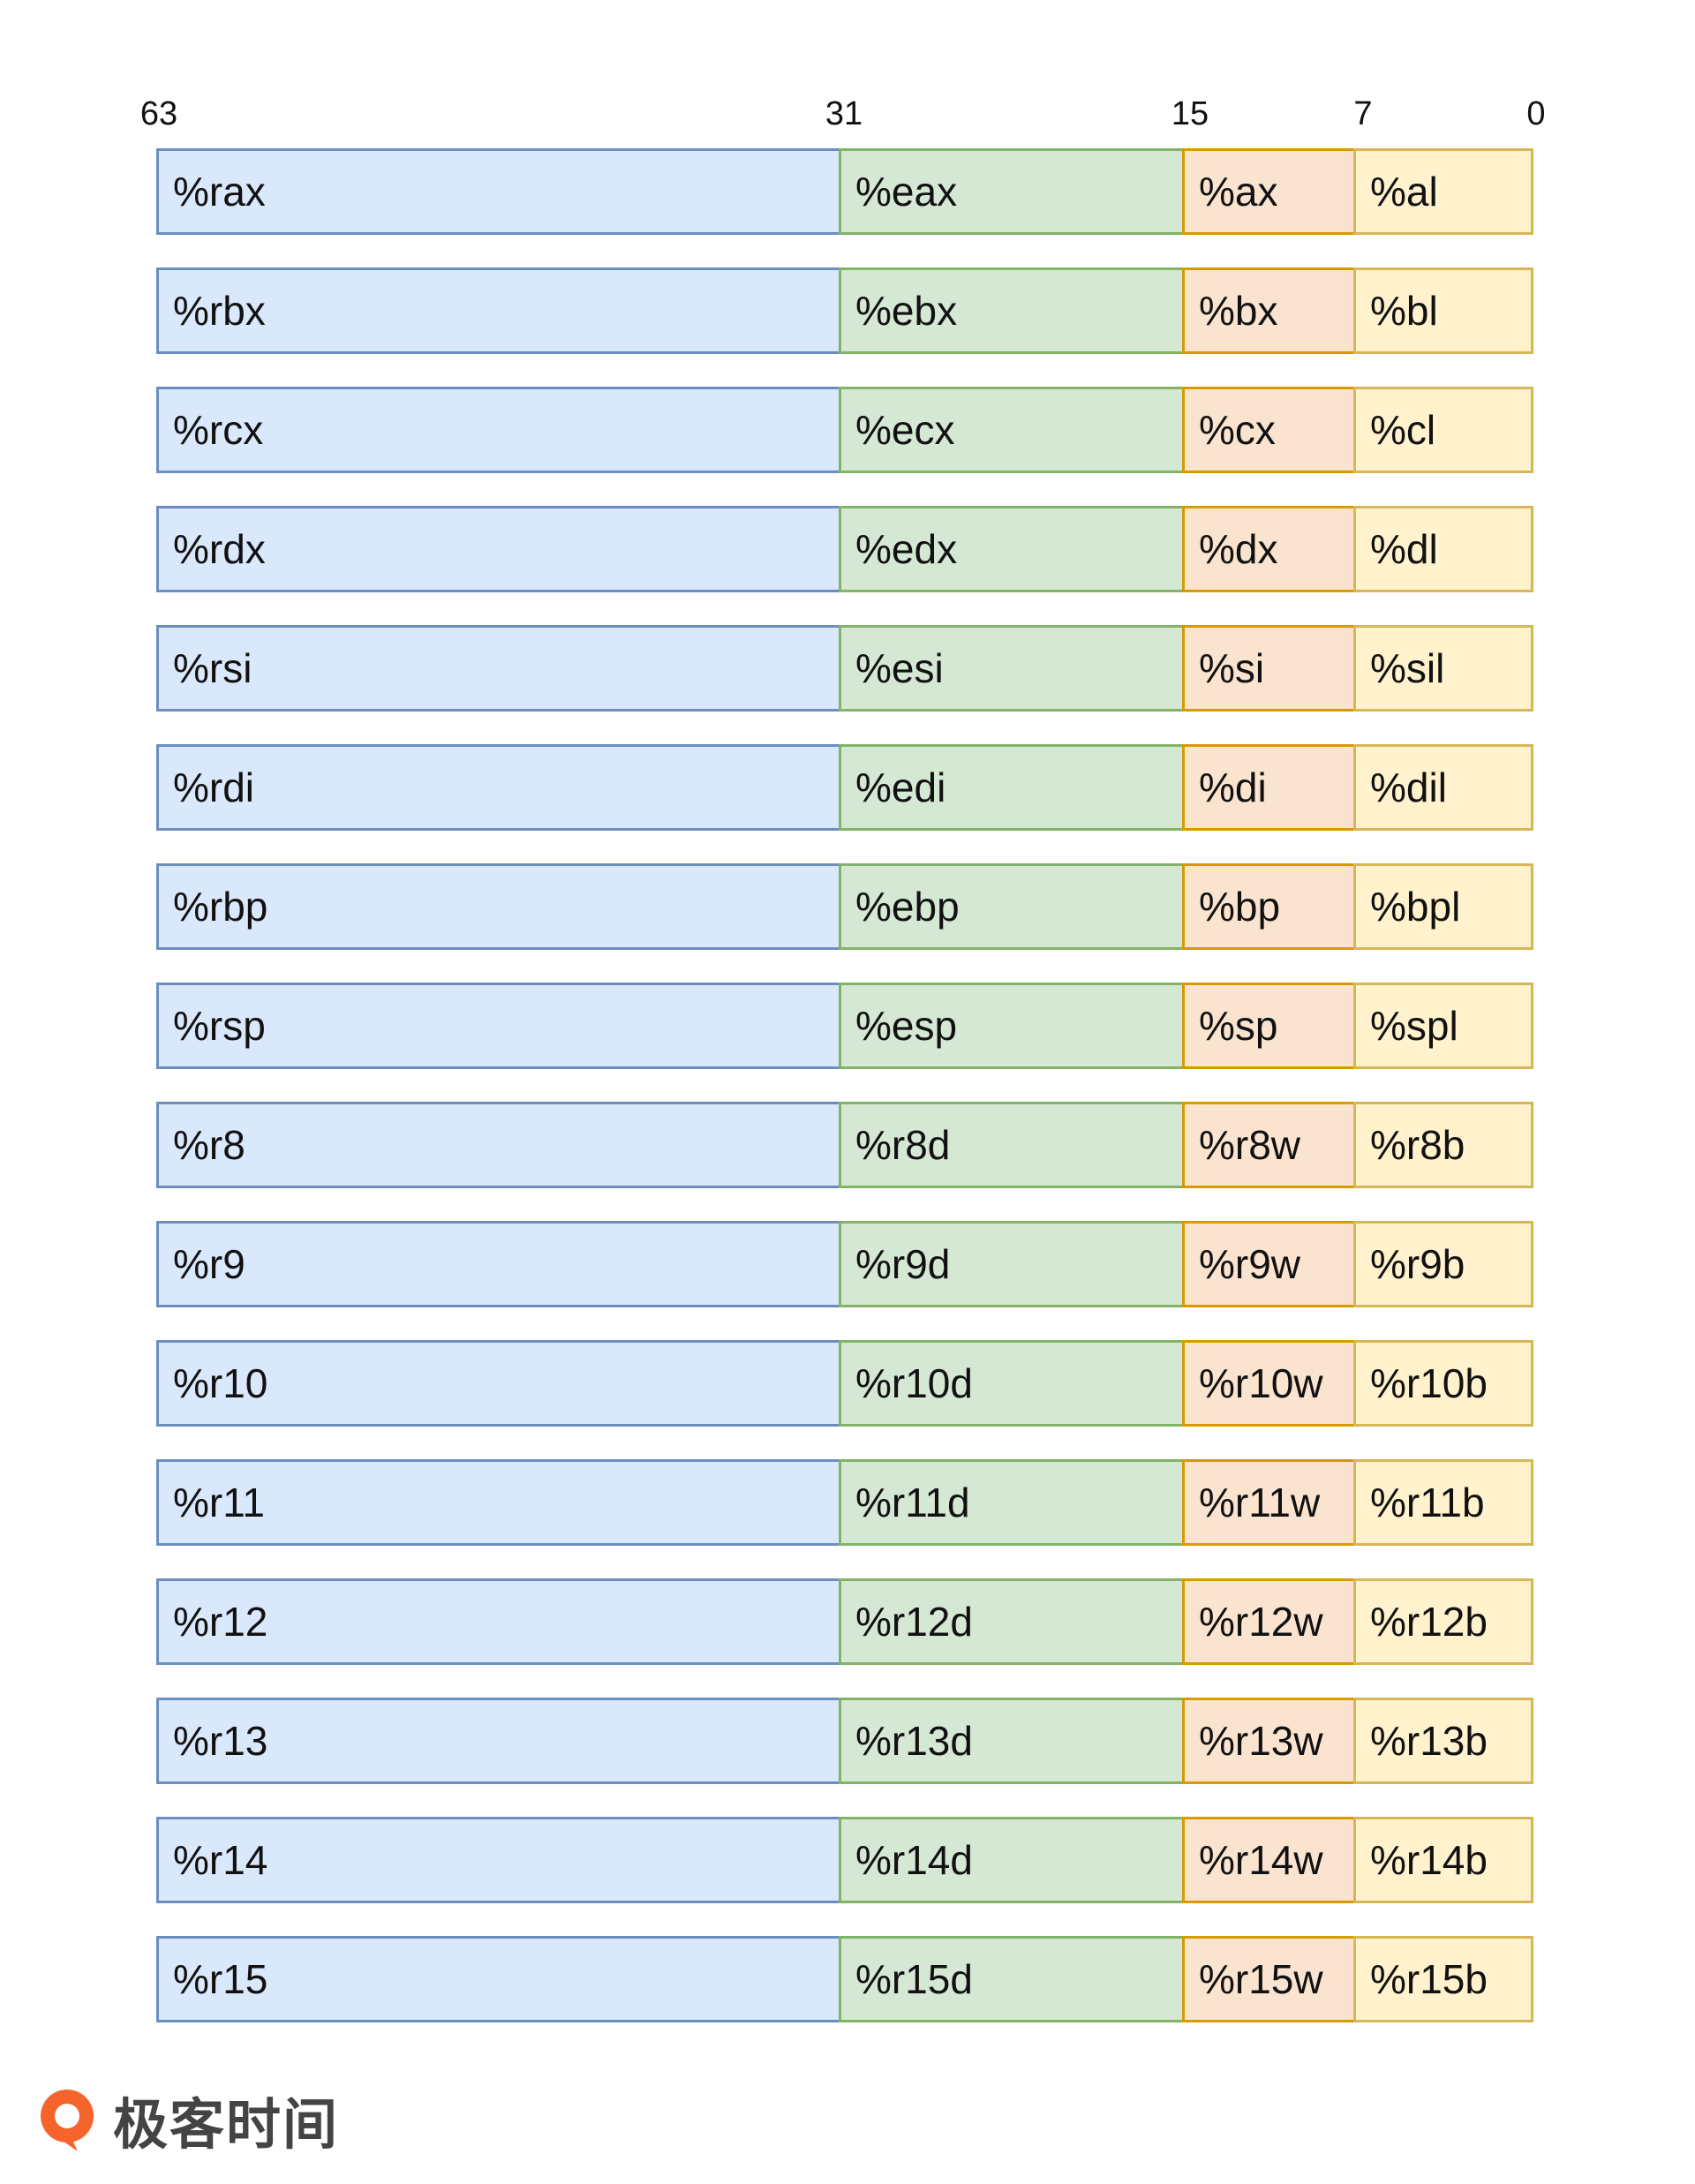 Image resolution: width=1695 pixels, height=2184 pixels. What do you see at coordinates (499, 668) in the screenshot?
I see `register-64bit-cell: %rsi` at bounding box center [499, 668].